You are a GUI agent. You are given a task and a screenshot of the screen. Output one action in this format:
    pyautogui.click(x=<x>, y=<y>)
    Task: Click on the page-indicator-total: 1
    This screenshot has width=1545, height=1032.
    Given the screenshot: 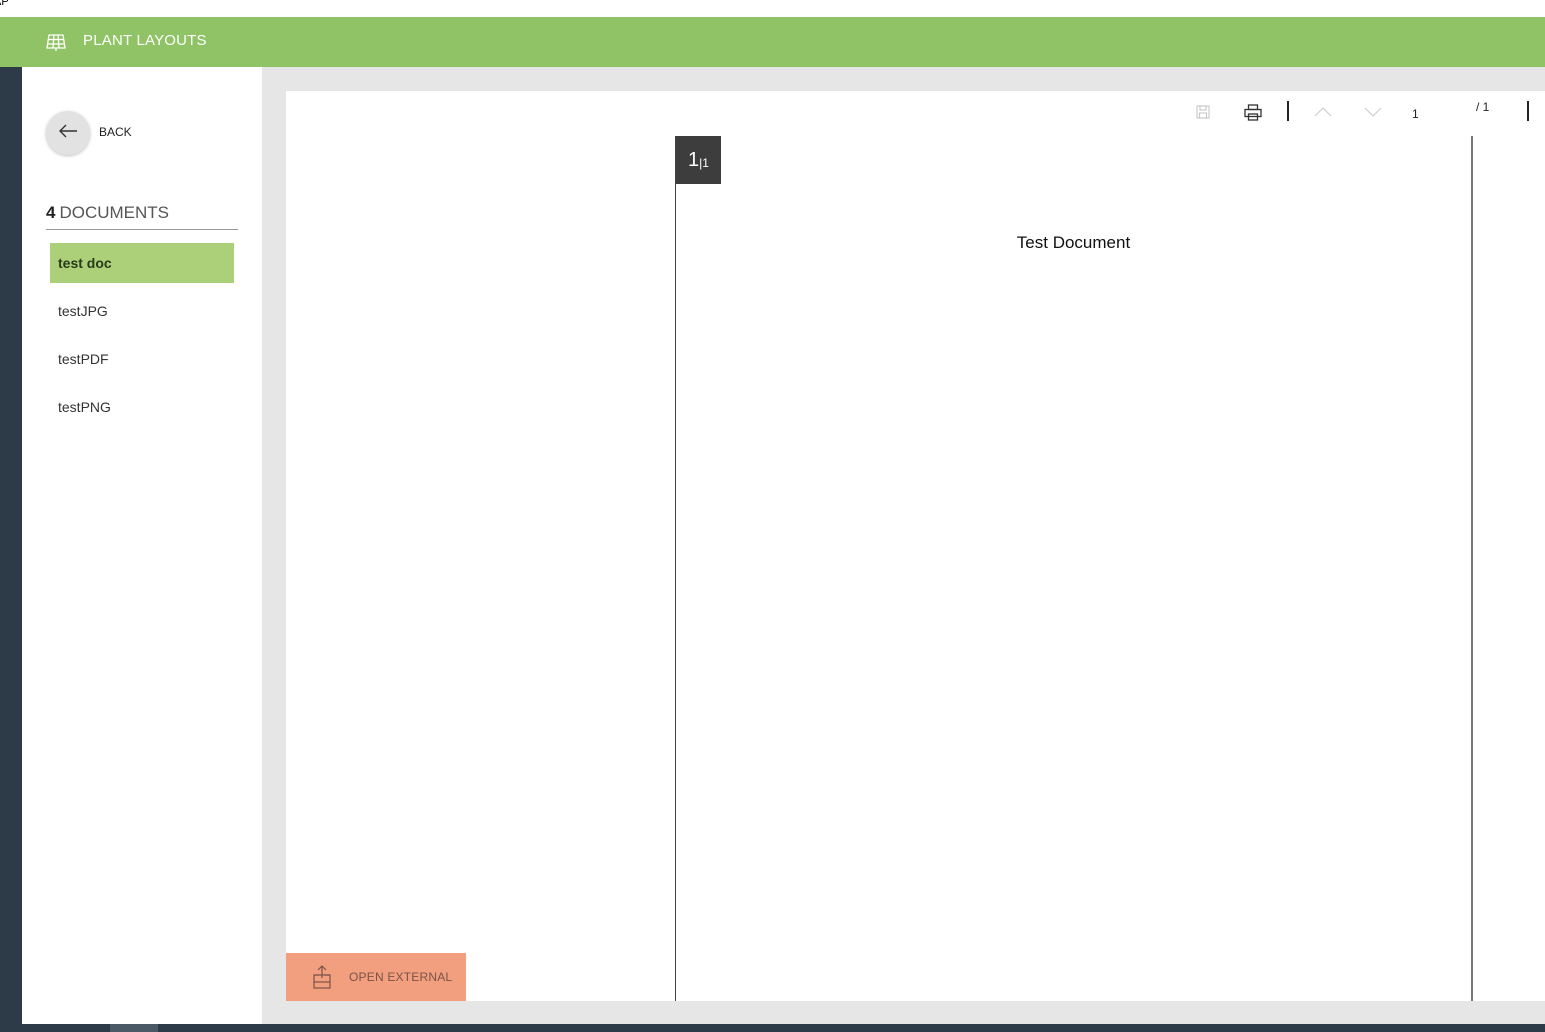 What is the action you would take?
    pyautogui.click(x=705, y=163)
    